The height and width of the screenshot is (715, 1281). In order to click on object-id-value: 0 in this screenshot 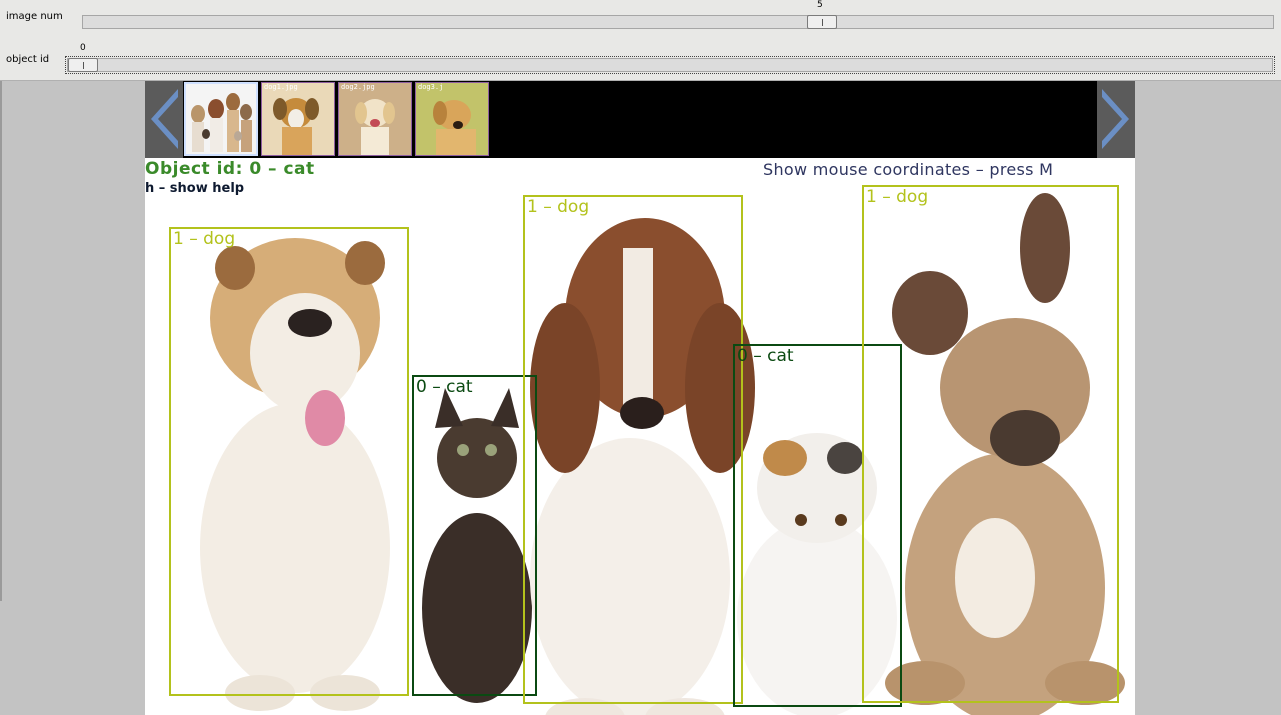, I will do `click(83, 48)`.